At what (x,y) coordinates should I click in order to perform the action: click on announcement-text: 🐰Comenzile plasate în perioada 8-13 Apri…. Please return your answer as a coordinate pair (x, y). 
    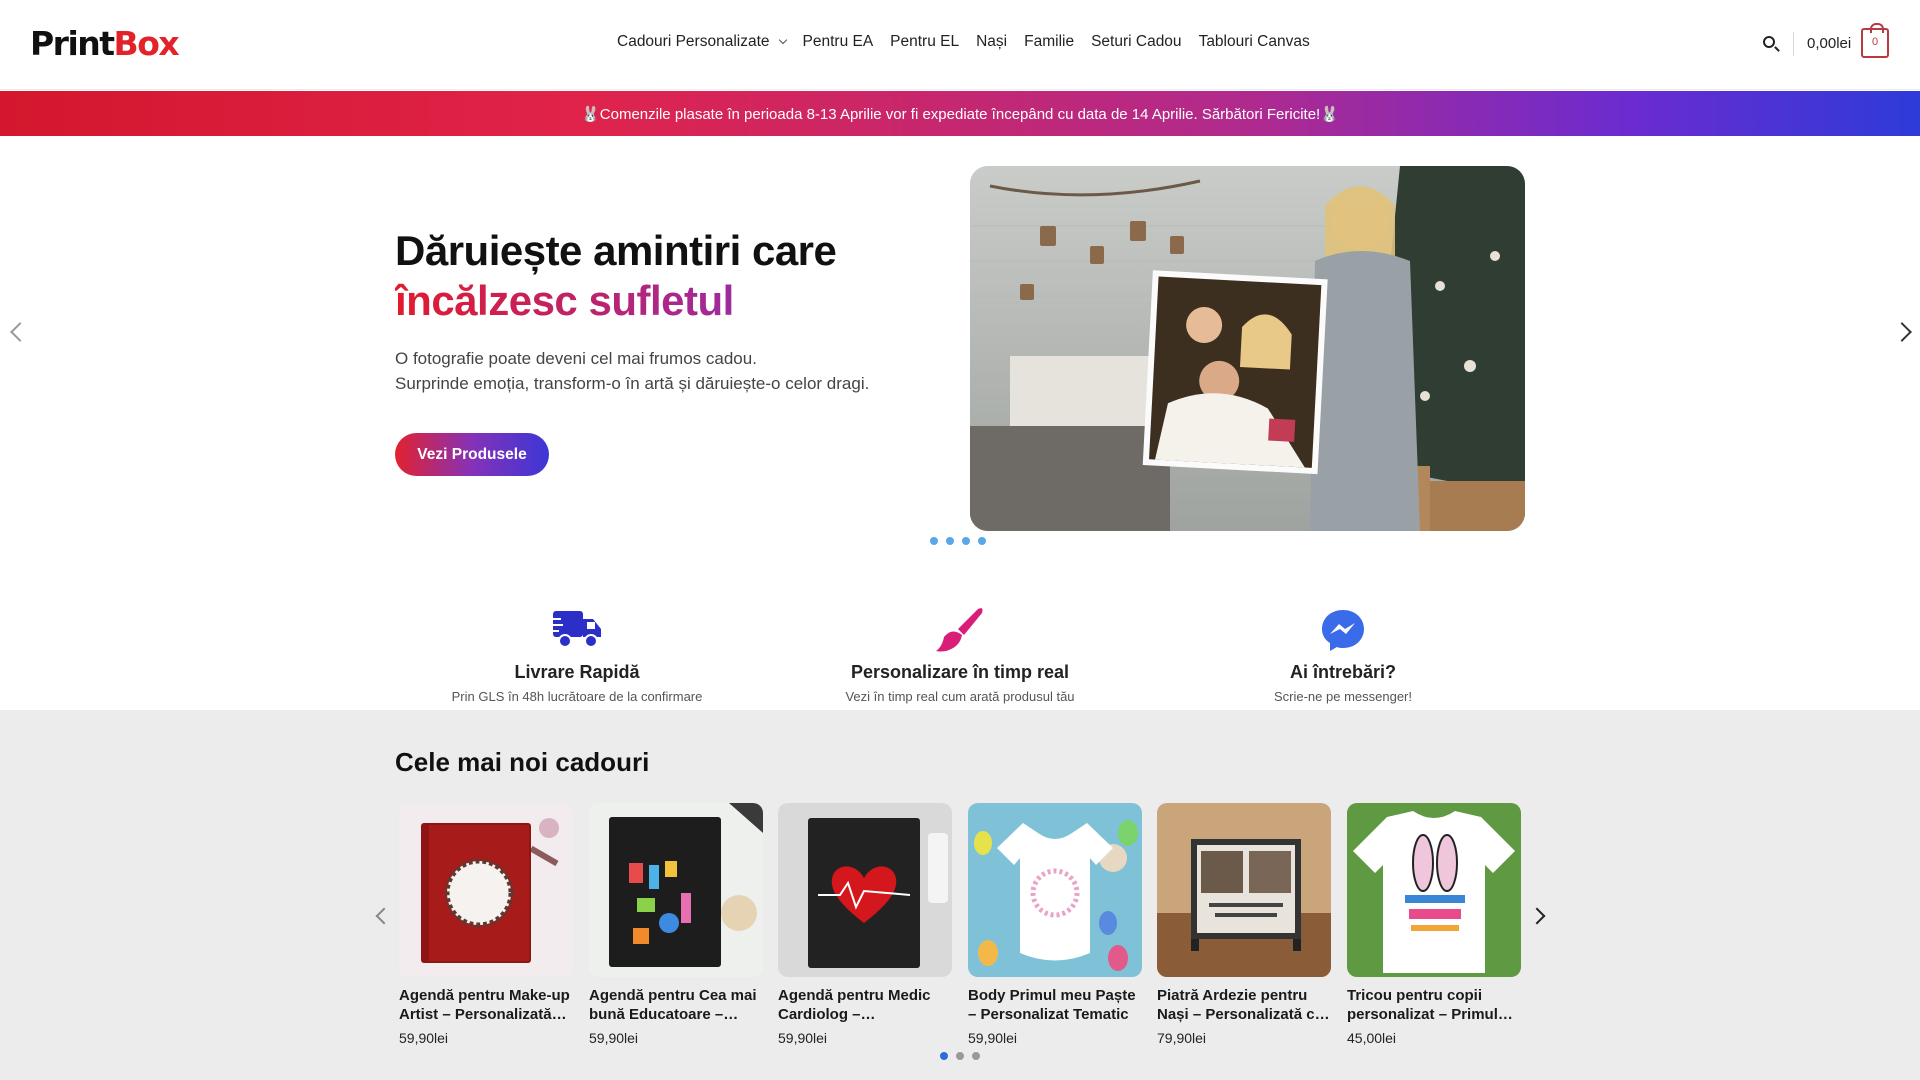
    Looking at the image, I should click on (960, 114).